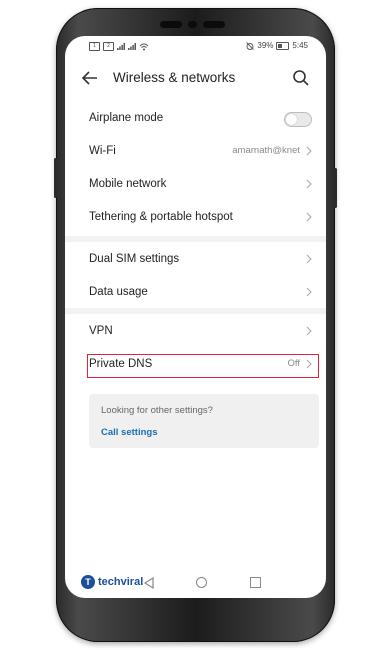 The height and width of the screenshot is (650, 392). Describe the element at coordinates (195, 291) in the screenshot. I see `data-usage-row: Data usage` at that location.